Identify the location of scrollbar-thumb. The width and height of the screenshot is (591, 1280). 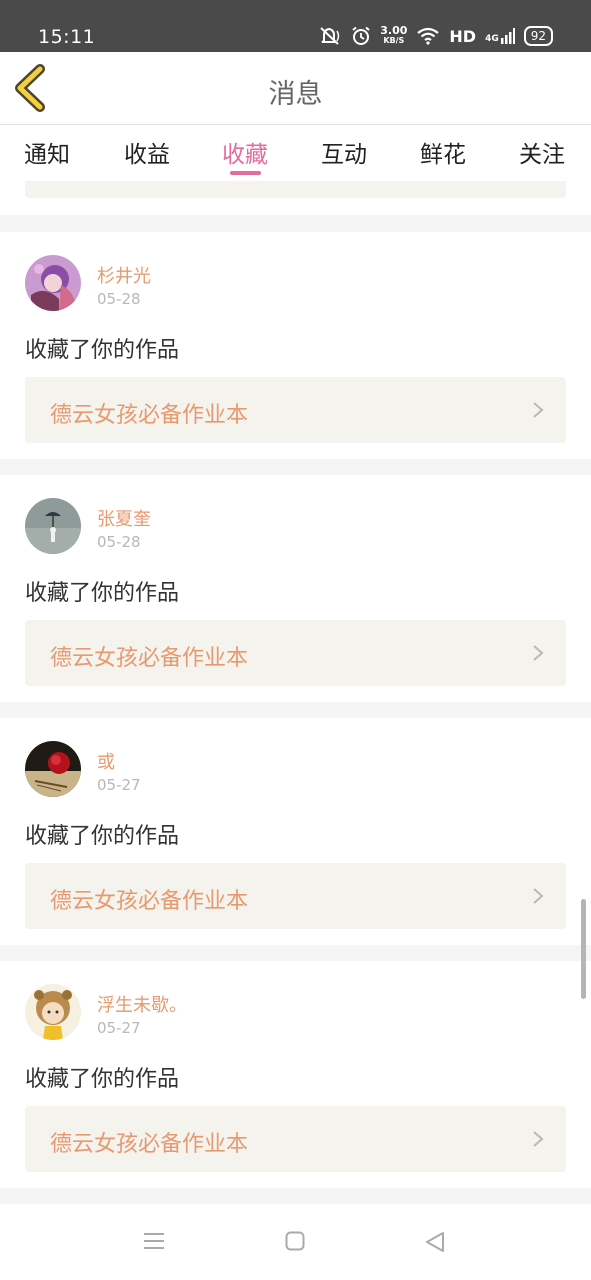
(583, 949).